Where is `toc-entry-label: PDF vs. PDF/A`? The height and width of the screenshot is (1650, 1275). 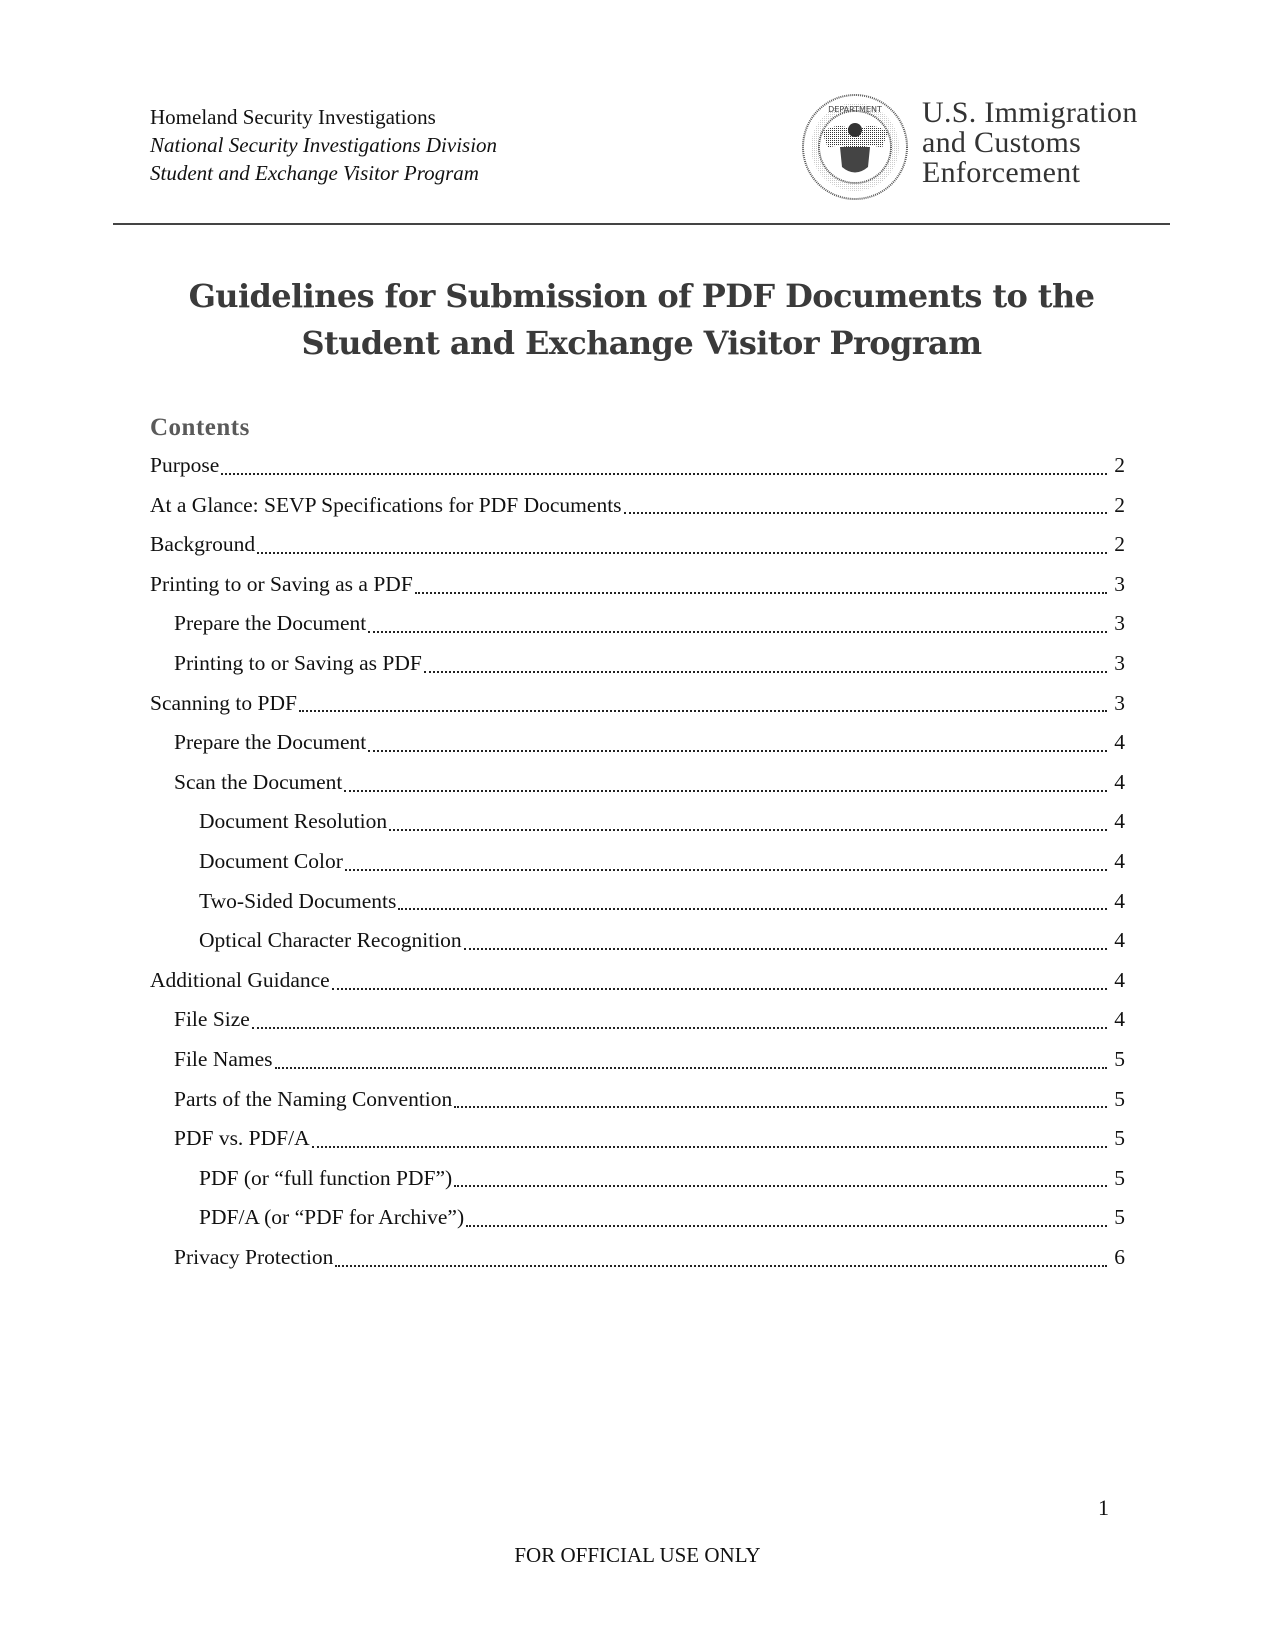
toc-entry-label: PDF vs. PDF/A is located at coordinates (242, 1139).